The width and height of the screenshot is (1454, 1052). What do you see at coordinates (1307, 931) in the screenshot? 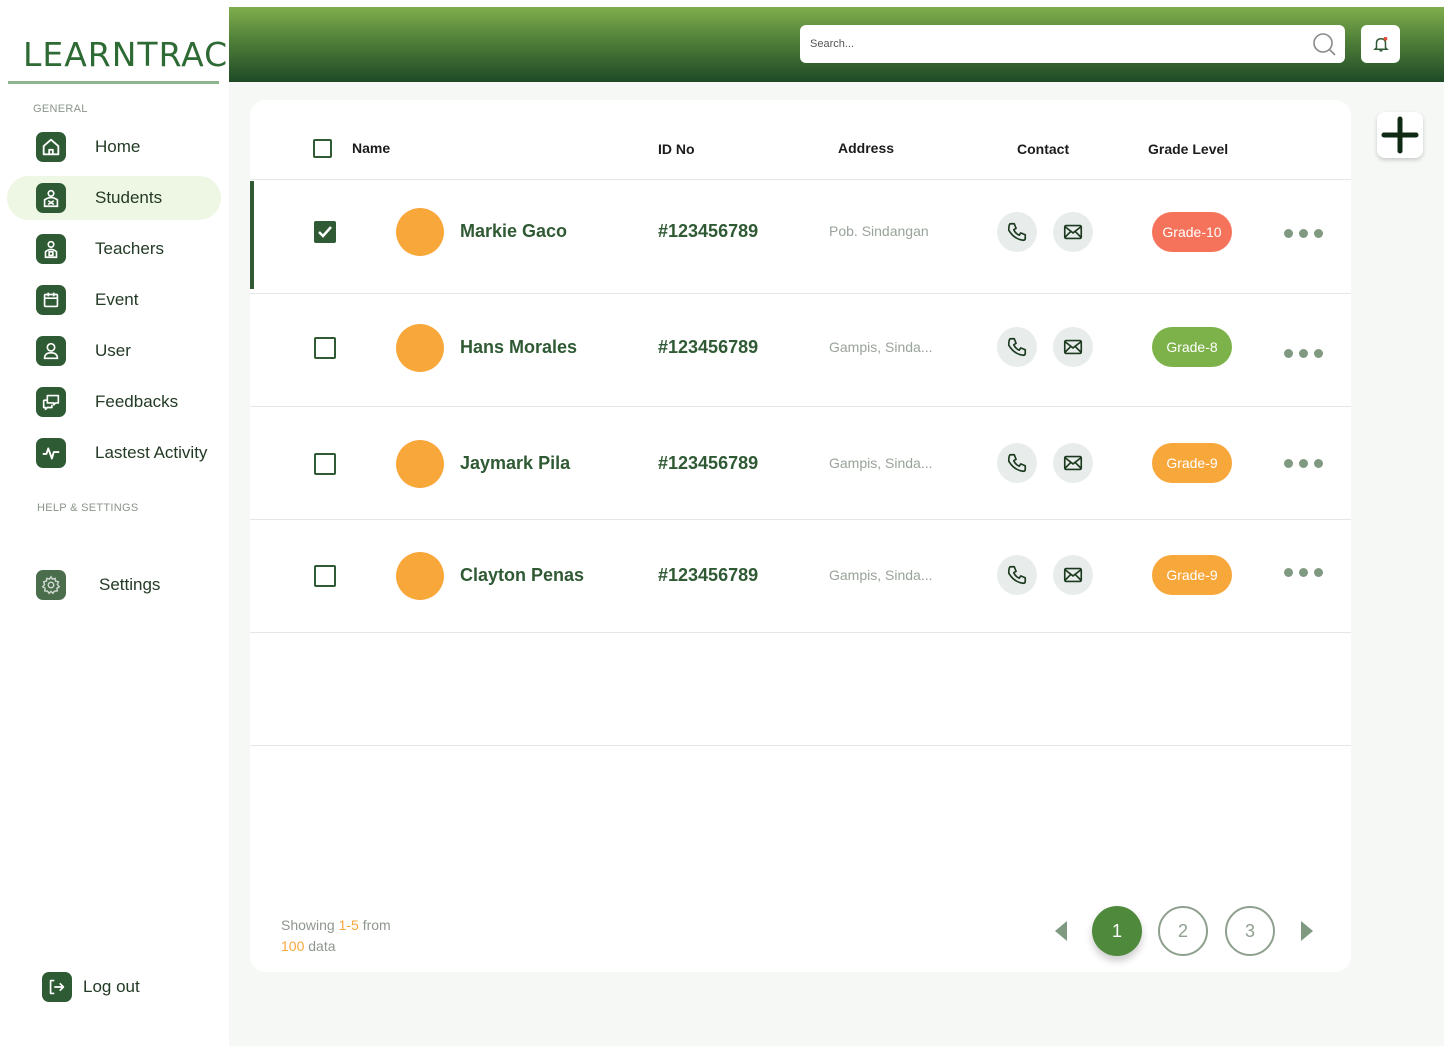
I see `next-page-icon` at bounding box center [1307, 931].